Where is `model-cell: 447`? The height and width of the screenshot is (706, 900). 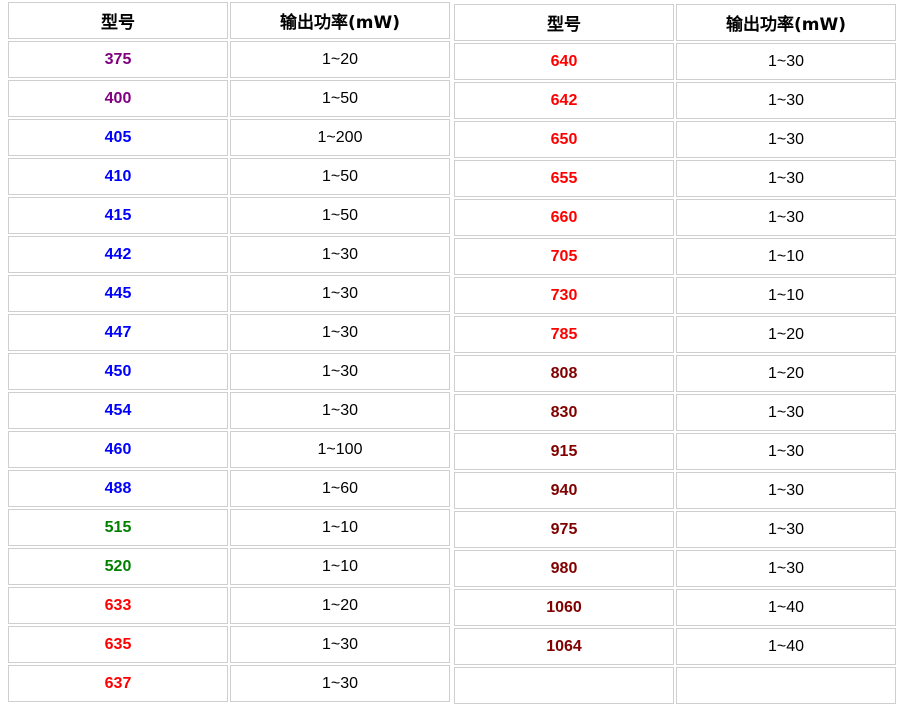
model-cell: 447 is located at coordinates (118, 332).